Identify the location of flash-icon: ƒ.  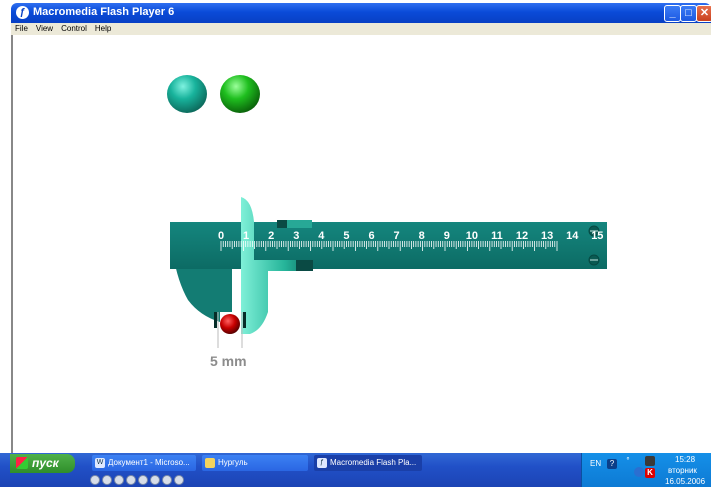
(322, 463).